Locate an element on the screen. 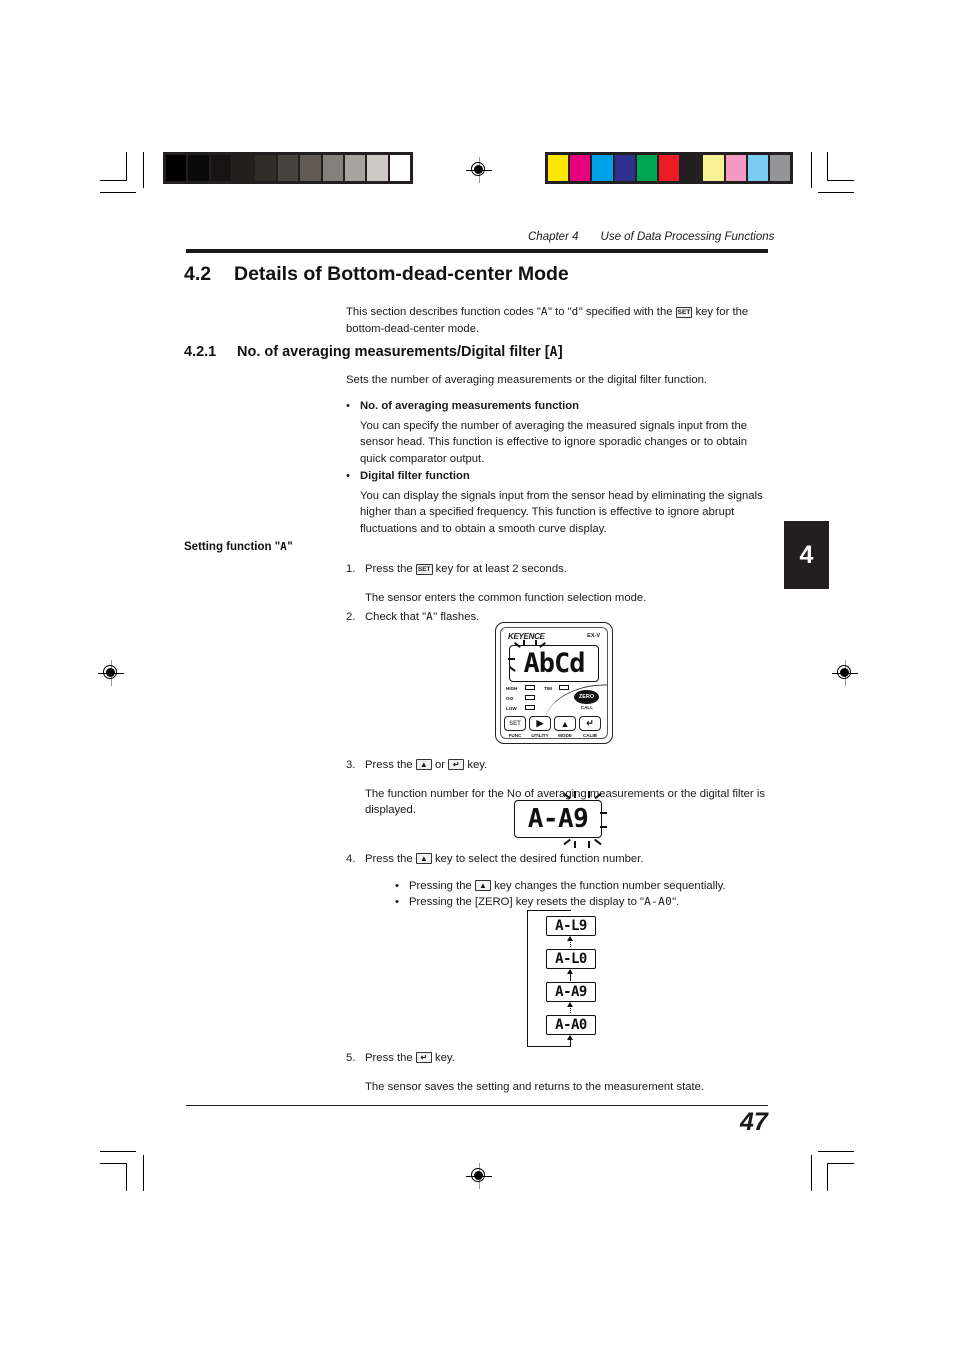 The image size is (954, 1351). step-5-text-pre: Press the is located at coordinates (390, 1058).